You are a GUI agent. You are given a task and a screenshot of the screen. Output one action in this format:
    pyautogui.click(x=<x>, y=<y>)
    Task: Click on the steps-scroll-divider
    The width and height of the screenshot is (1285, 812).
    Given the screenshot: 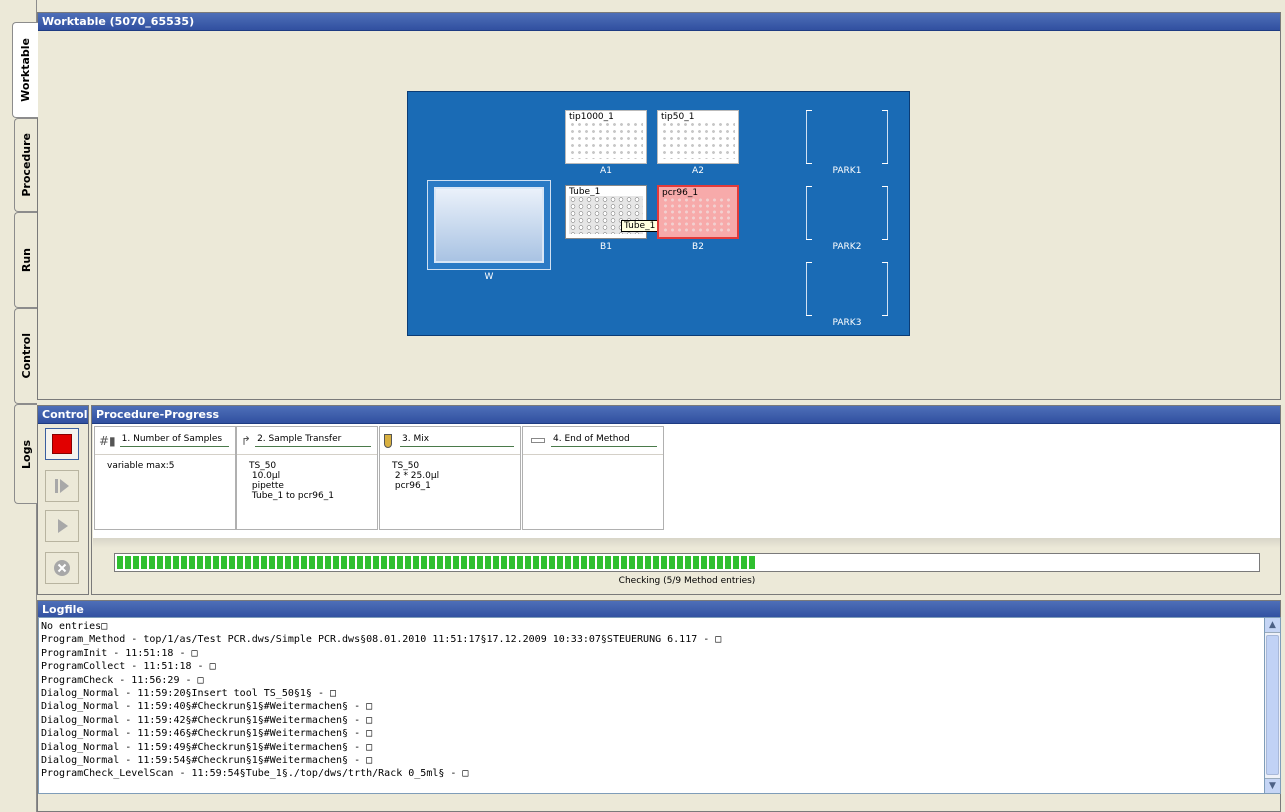 What is the action you would take?
    pyautogui.click(x=686, y=543)
    